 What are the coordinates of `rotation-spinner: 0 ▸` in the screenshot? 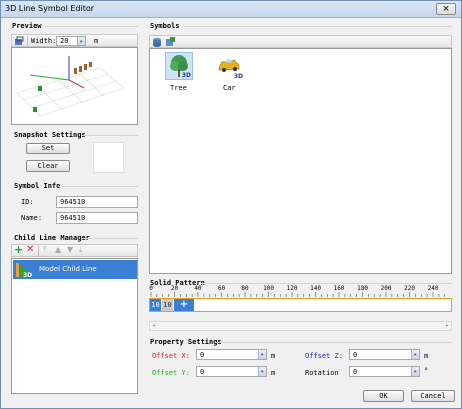 It's located at (384, 371).